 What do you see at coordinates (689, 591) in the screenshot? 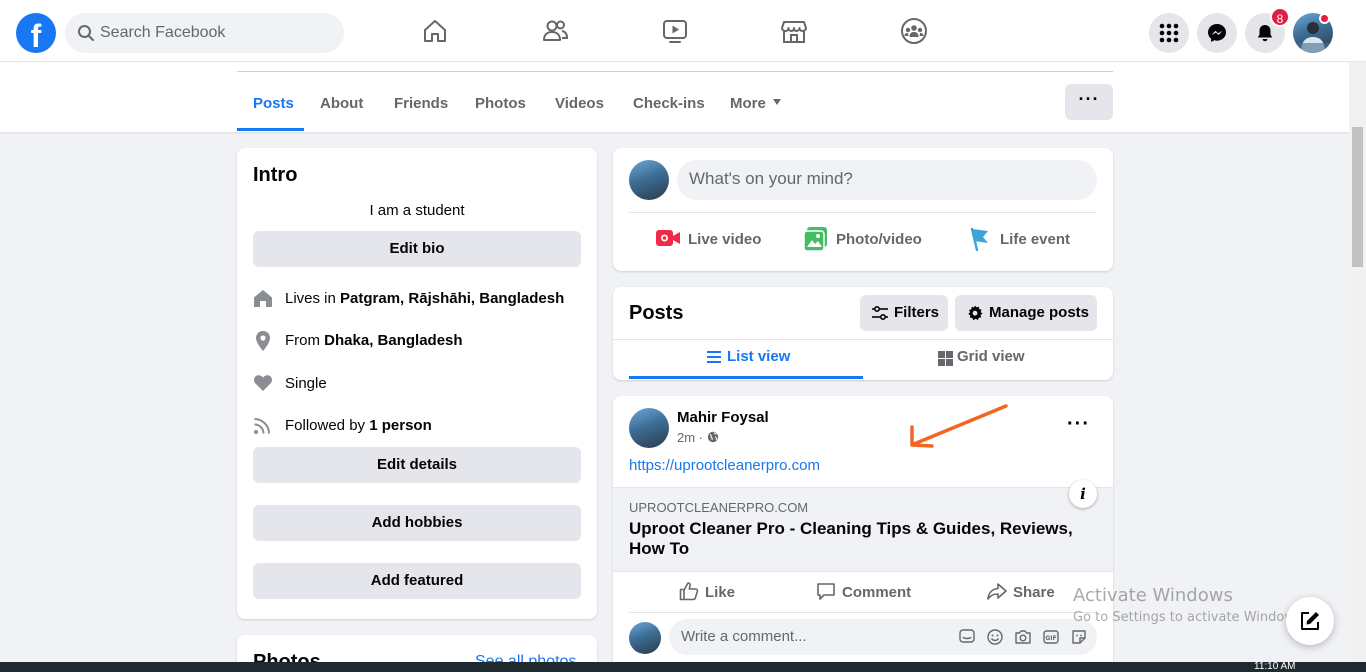
I see `thumbs-up-icon` at bounding box center [689, 591].